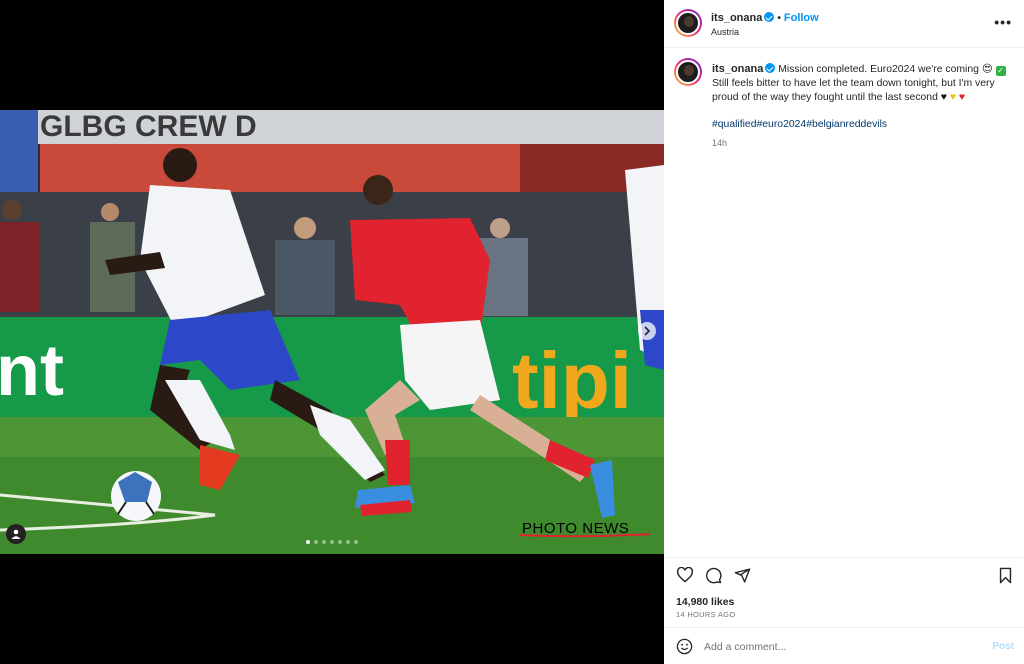 The height and width of the screenshot is (664, 1024). What do you see at coordinates (734, 124) in the screenshot?
I see `hashtag-link: #qualified` at bounding box center [734, 124].